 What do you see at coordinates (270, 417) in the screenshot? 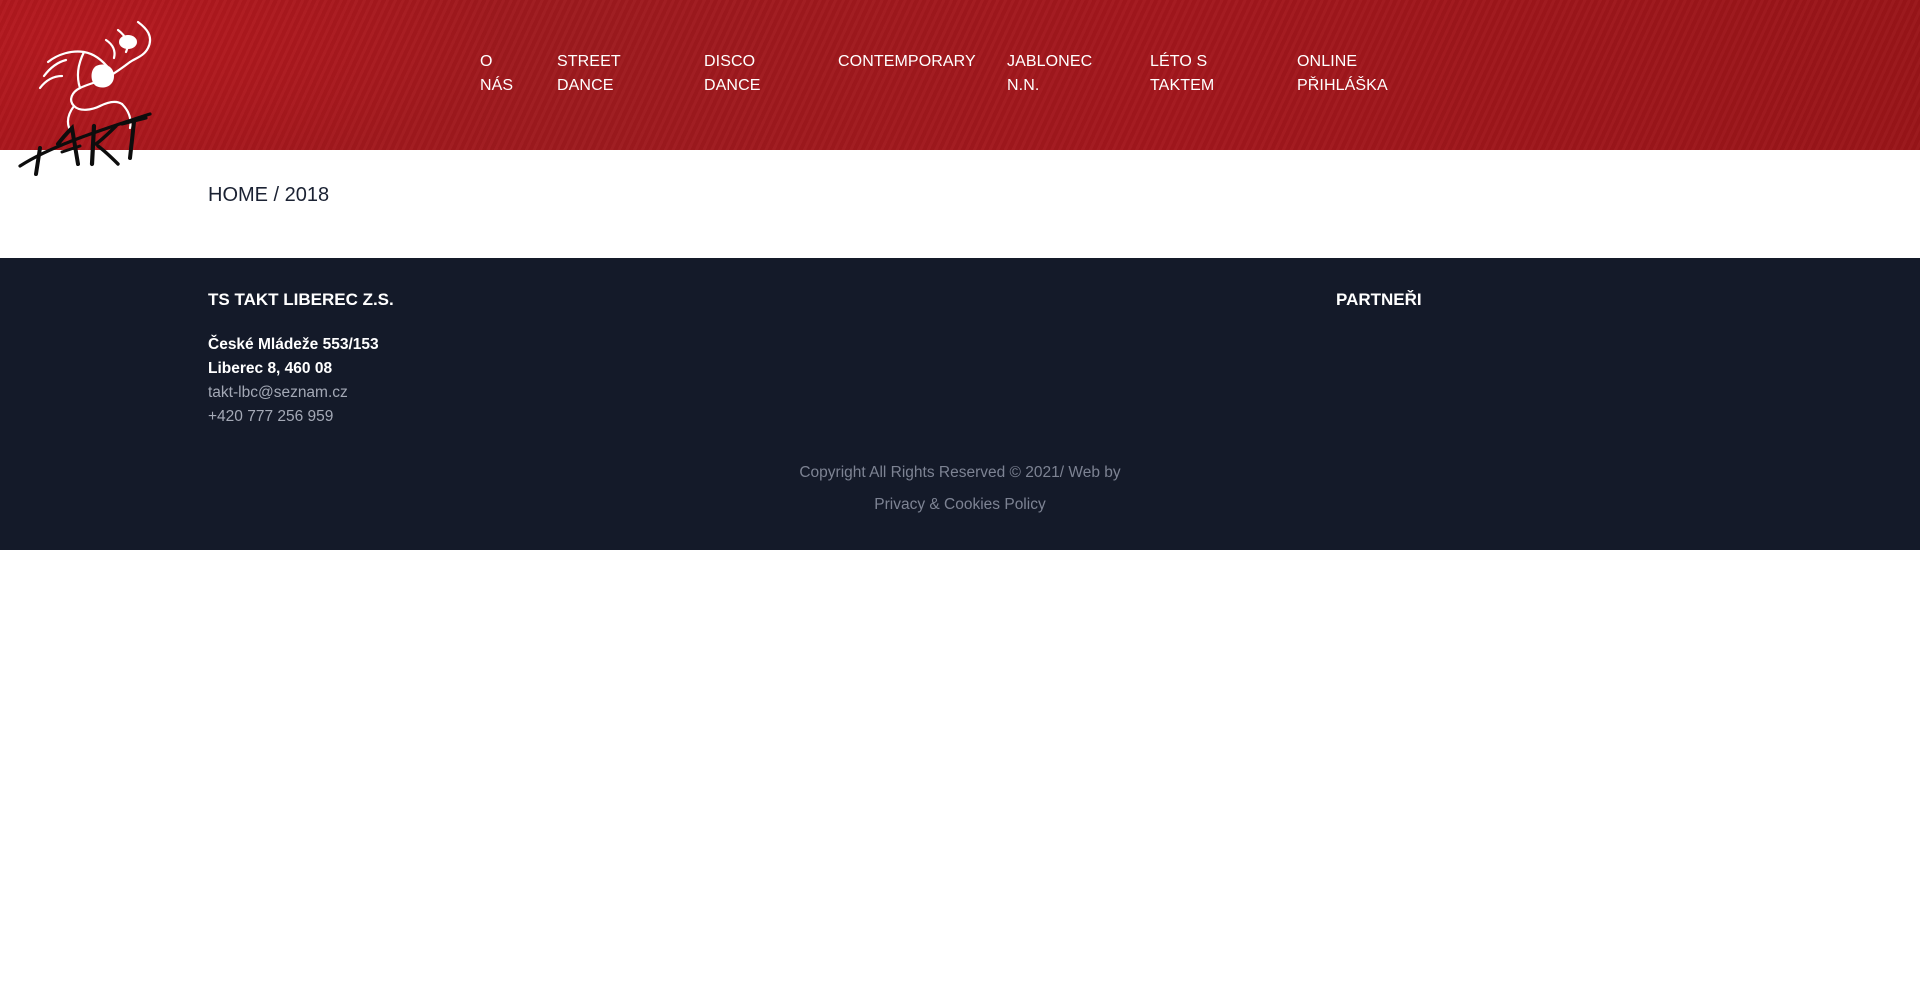
I see `footer-phone-link: +420 777 256 959` at bounding box center [270, 417].